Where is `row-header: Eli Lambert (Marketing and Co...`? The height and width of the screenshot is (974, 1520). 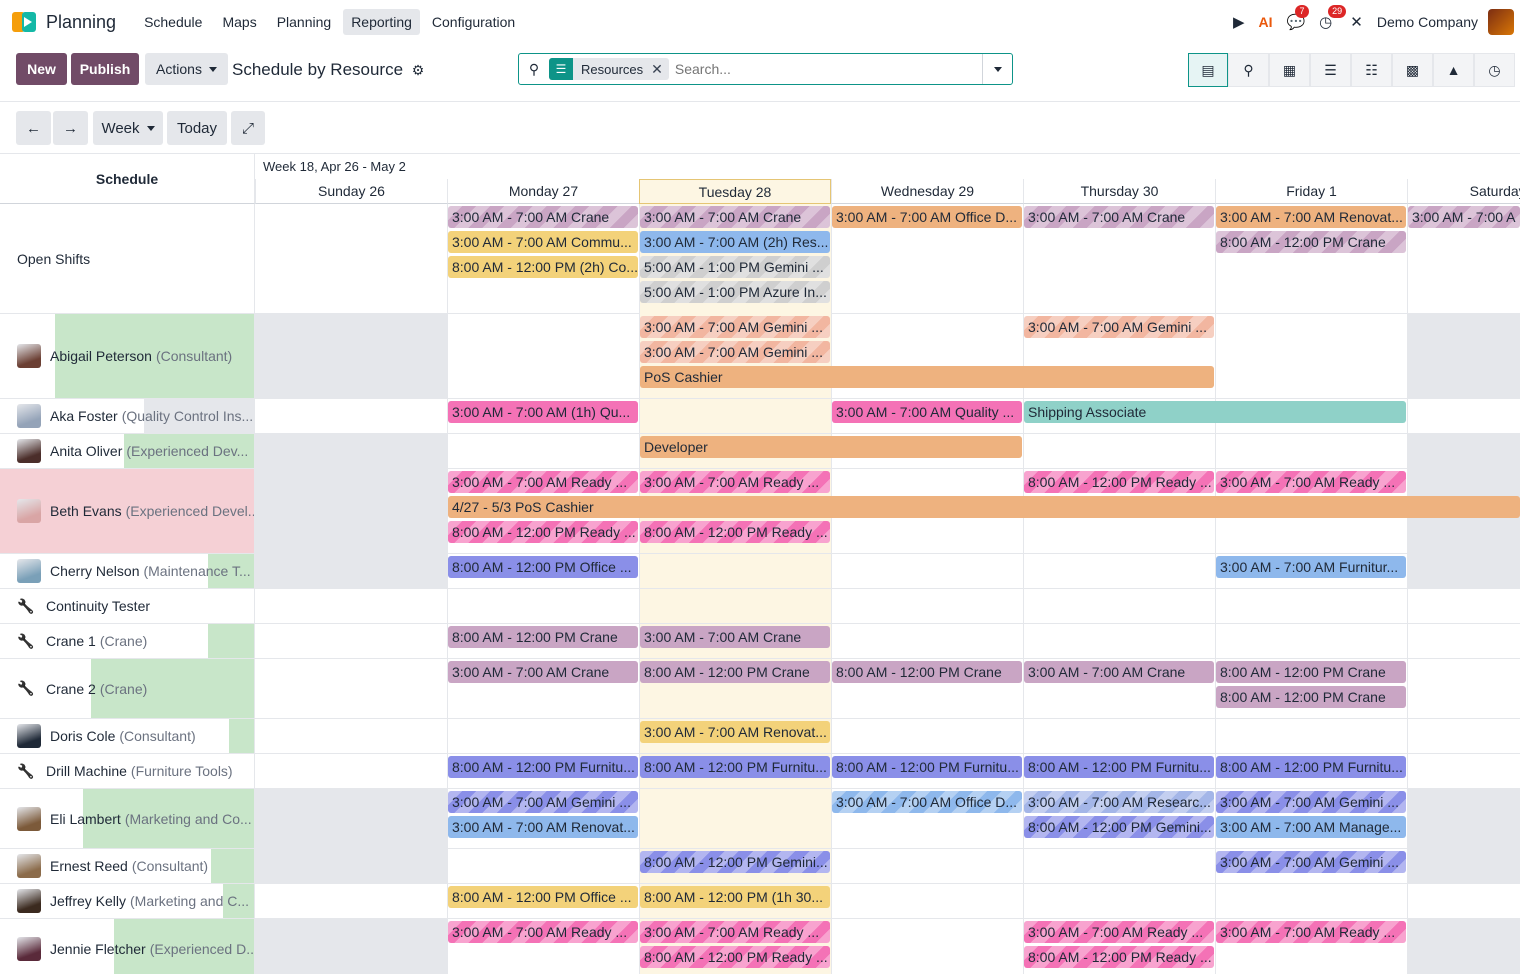
row-header: Eli Lambert (Marketing and Co... is located at coordinates (127, 819).